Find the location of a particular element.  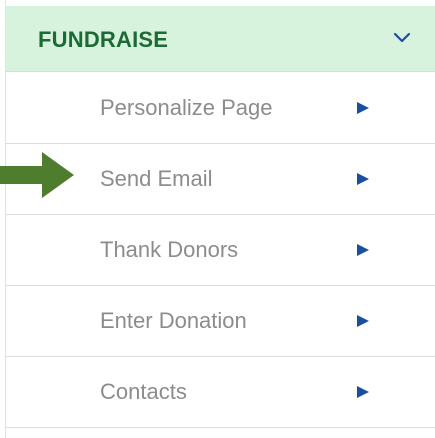

menu-item-label: Enter Donation is located at coordinates (173, 320).